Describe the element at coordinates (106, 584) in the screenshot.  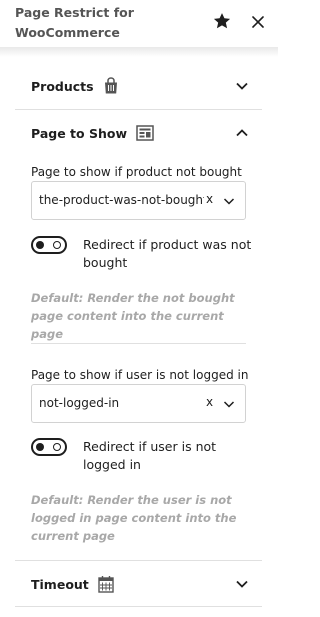
I see `calendar-icon` at that location.